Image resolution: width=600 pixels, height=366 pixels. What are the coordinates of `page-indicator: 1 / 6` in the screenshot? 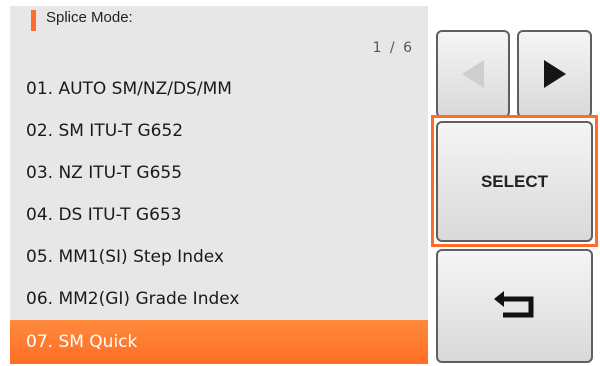 It's located at (393, 48).